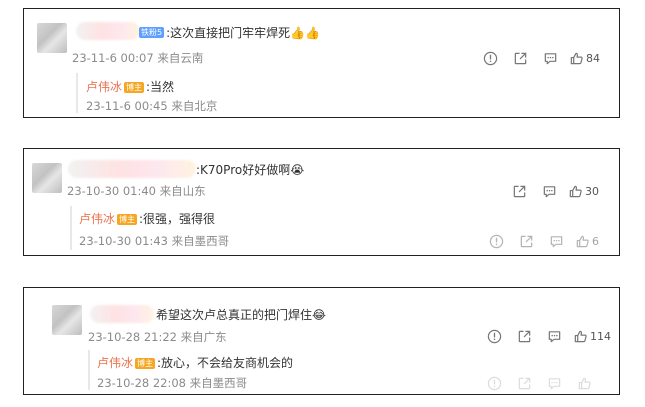  What do you see at coordinates (593, 58) in the screenshot?
I see `like-count: 84` at bounding box center [593, 58].